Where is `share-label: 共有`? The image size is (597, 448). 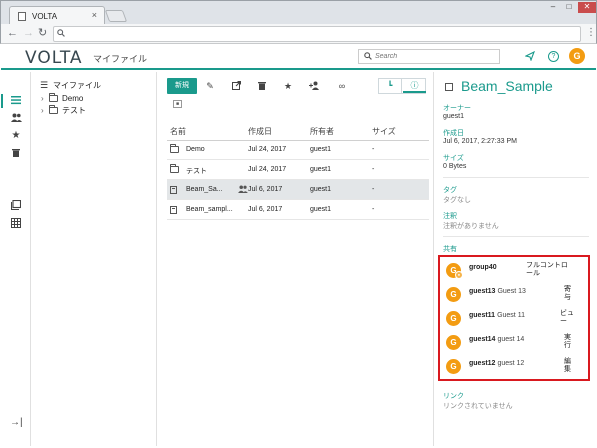
share-label: 共有 is located at coordinates (450, 249).